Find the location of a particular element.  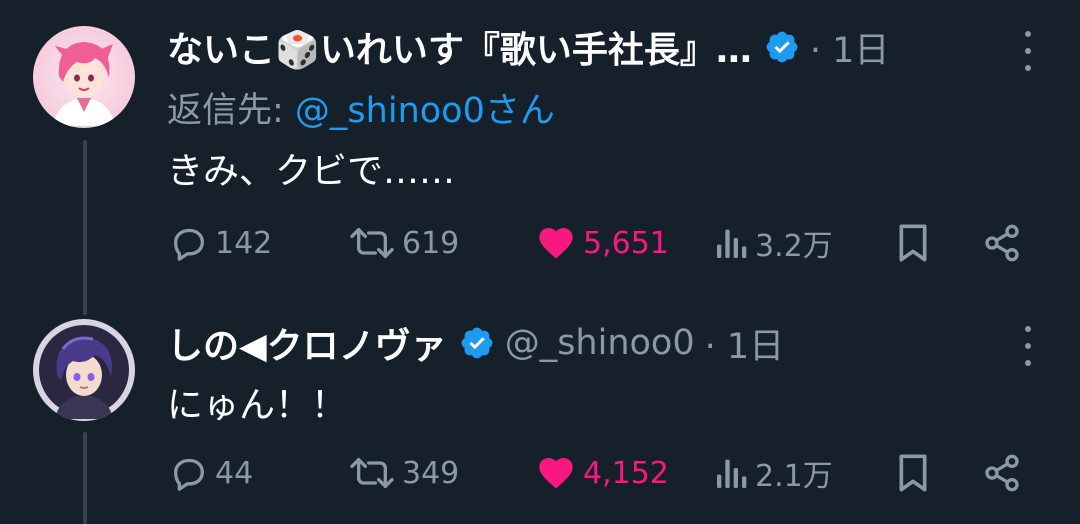

reply-to-suffix: さん is located at coordinates (519, 111).